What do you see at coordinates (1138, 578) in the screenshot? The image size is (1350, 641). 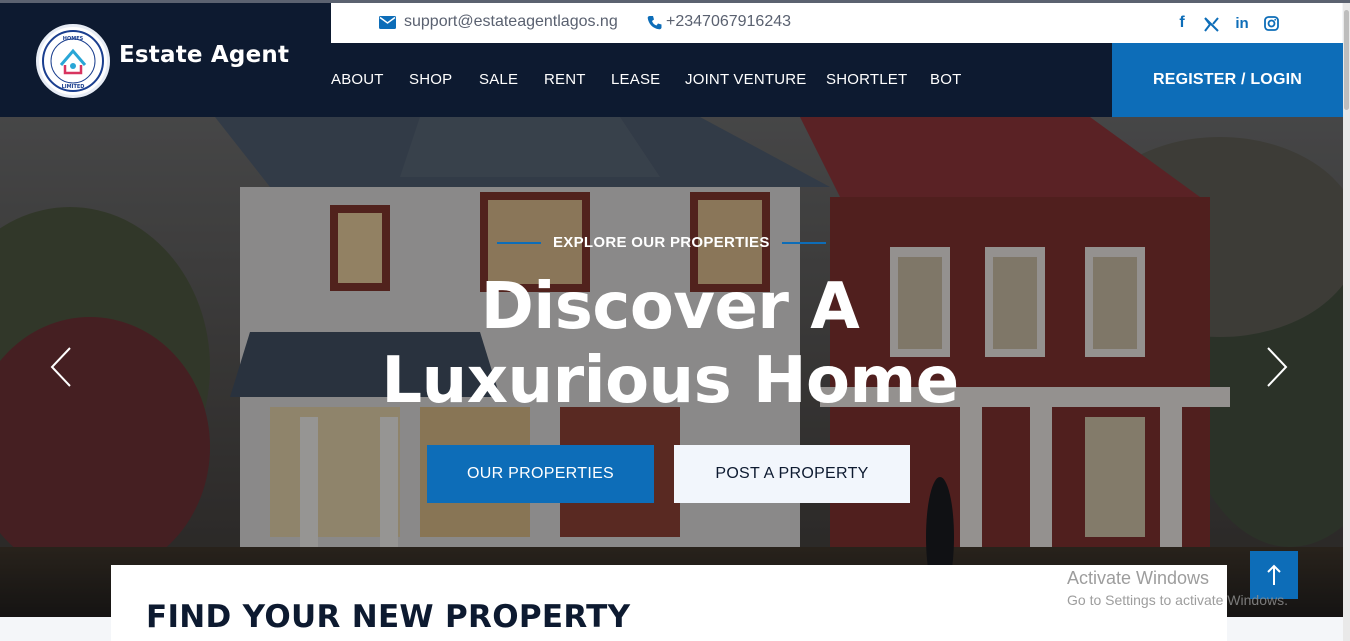 I see `watermark-line-1: Activate Windows` at bounding box center [1138, 578].